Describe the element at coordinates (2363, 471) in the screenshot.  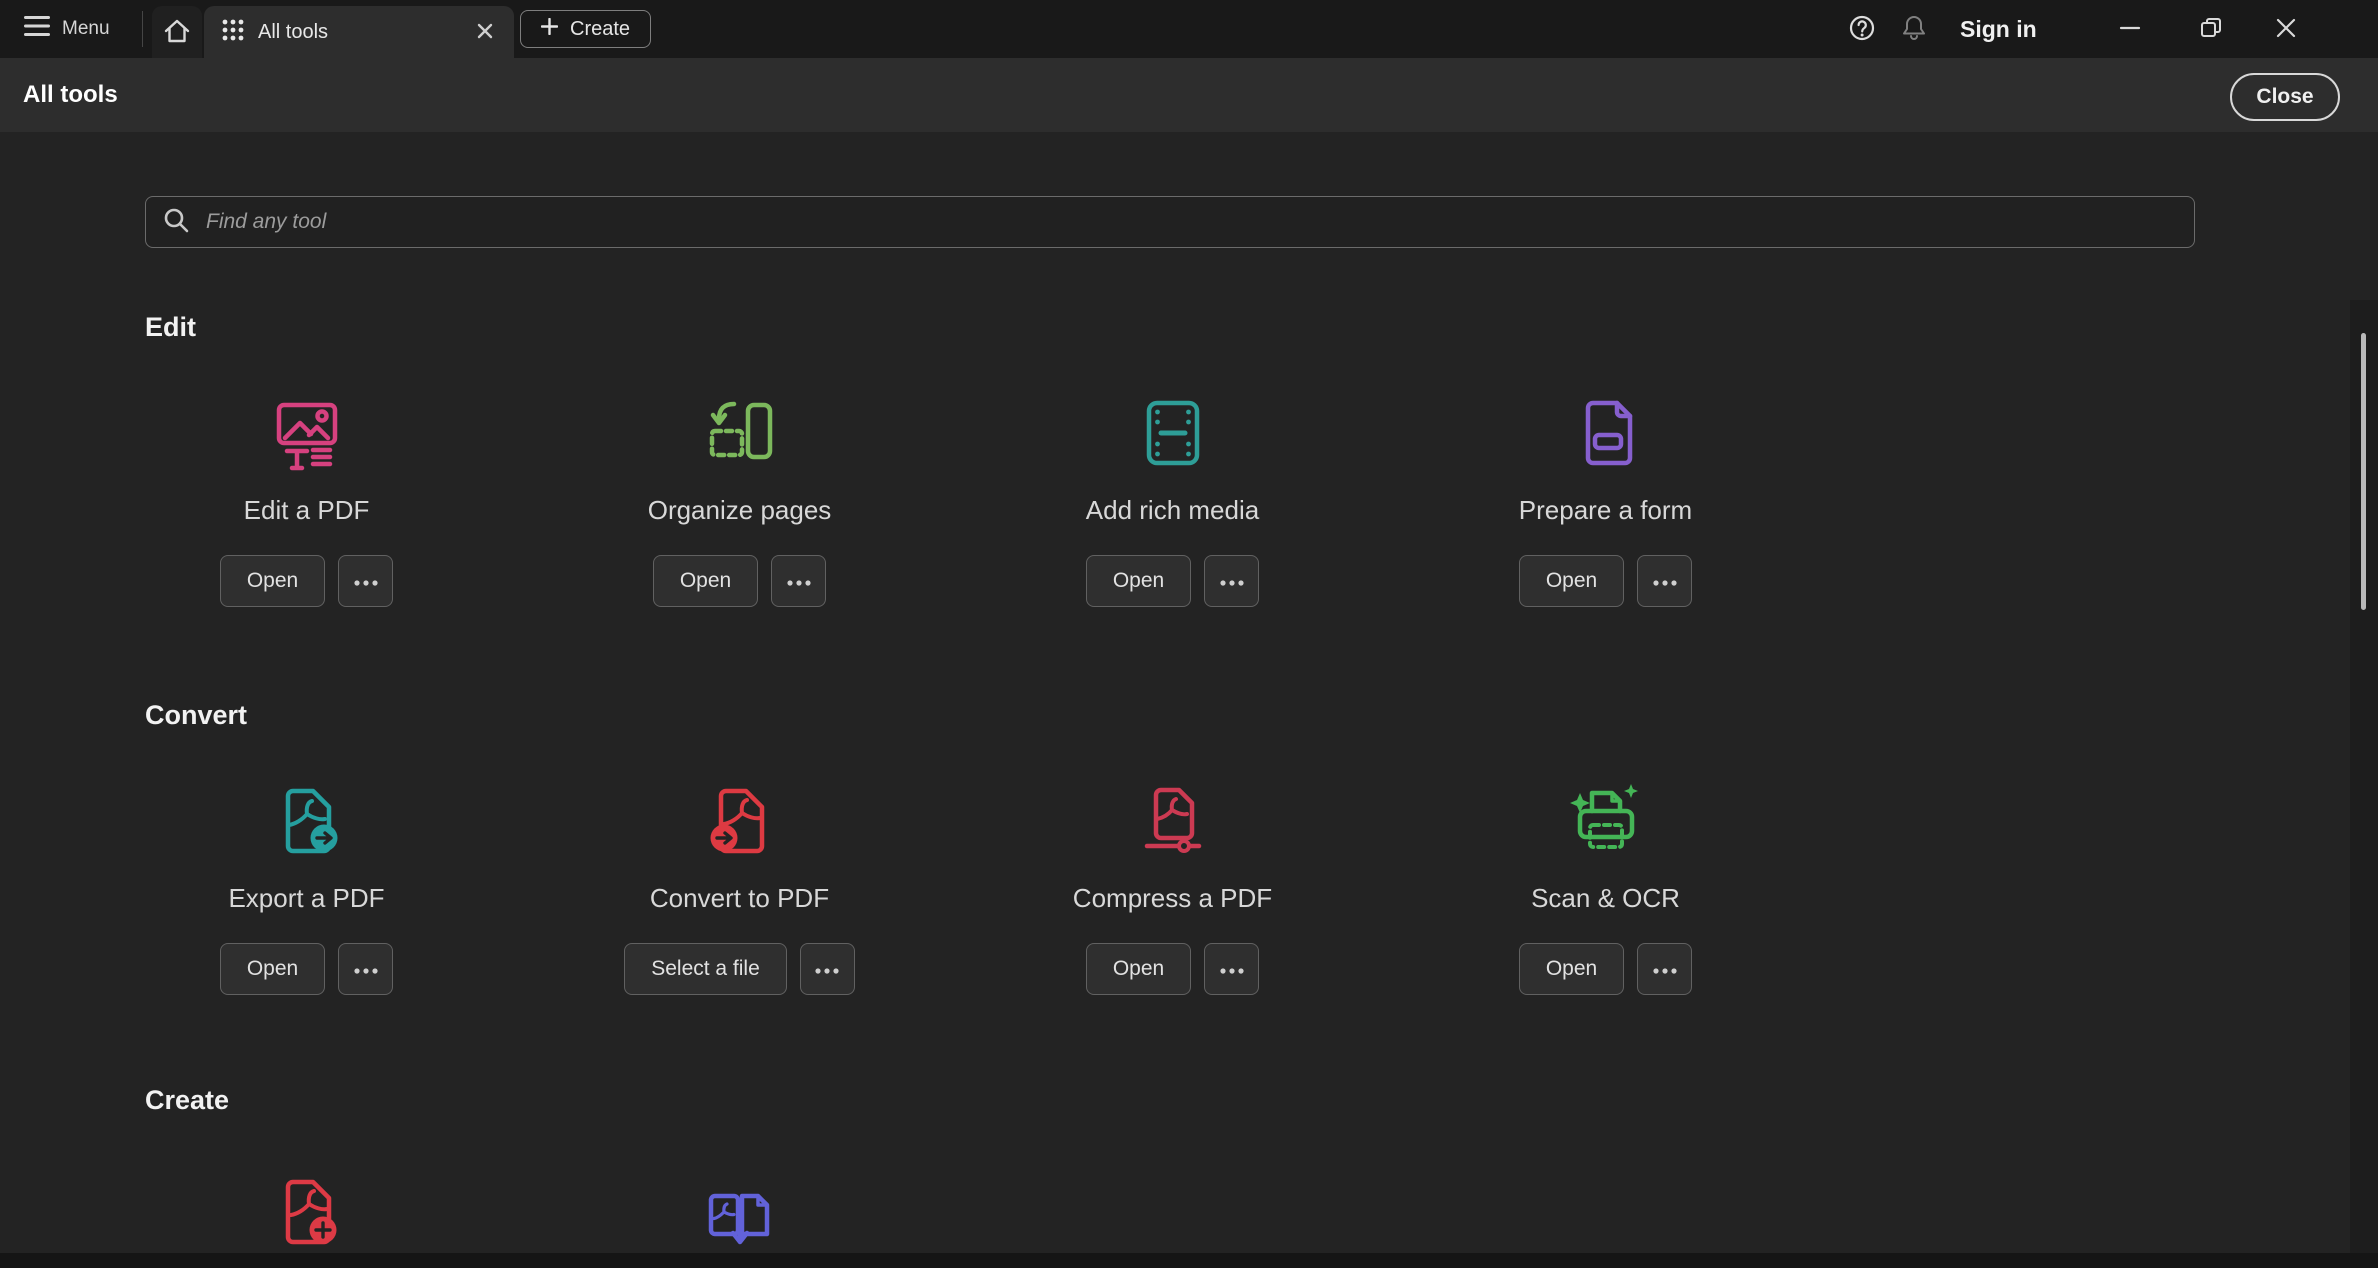
I see `scrollbar-thumb` at that location.